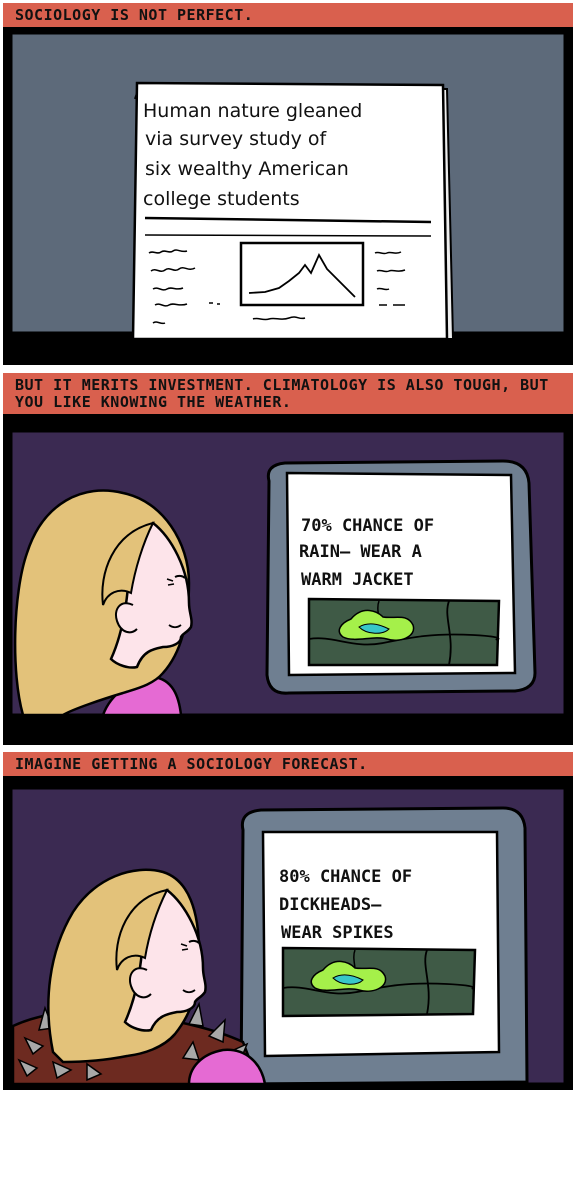  What do you see at coordinates (337, 933) in the screenshot?
I see `forecast-line-3: WEAR SPIKES` at bounding box center [337, 933].